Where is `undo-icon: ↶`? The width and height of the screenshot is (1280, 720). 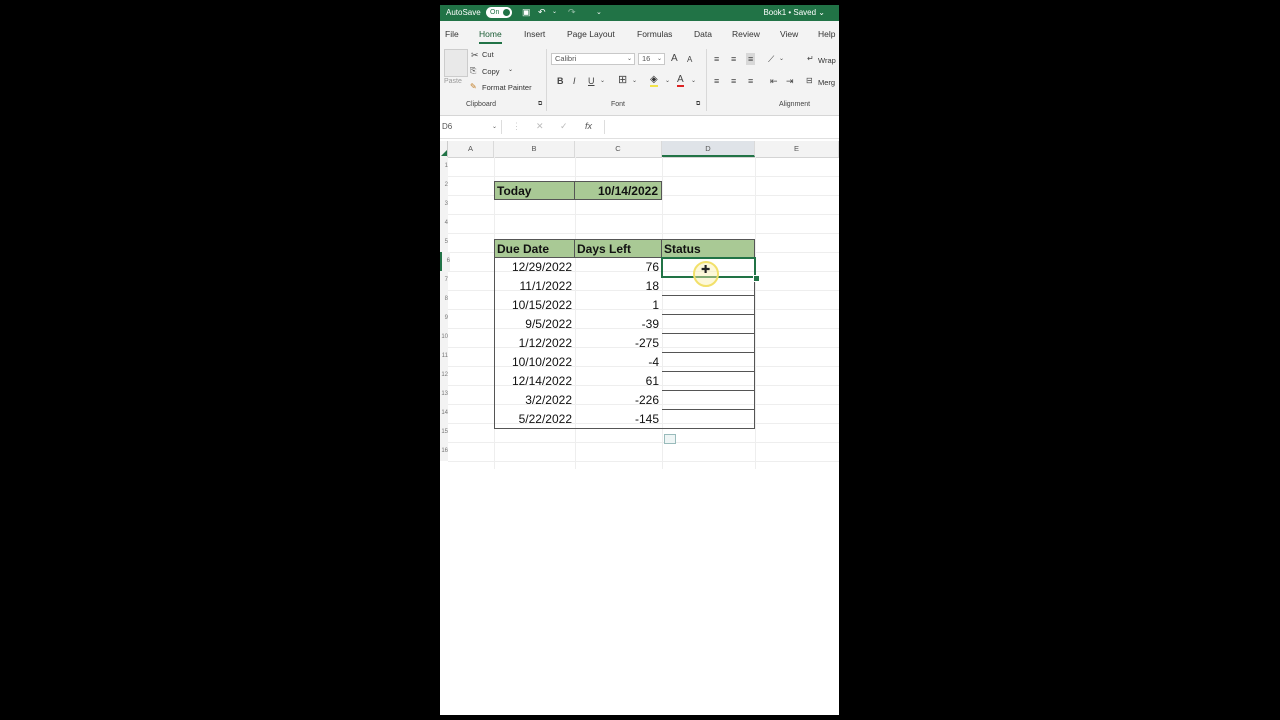
undo-icon: ↶ is located at coordinates (542, 12).